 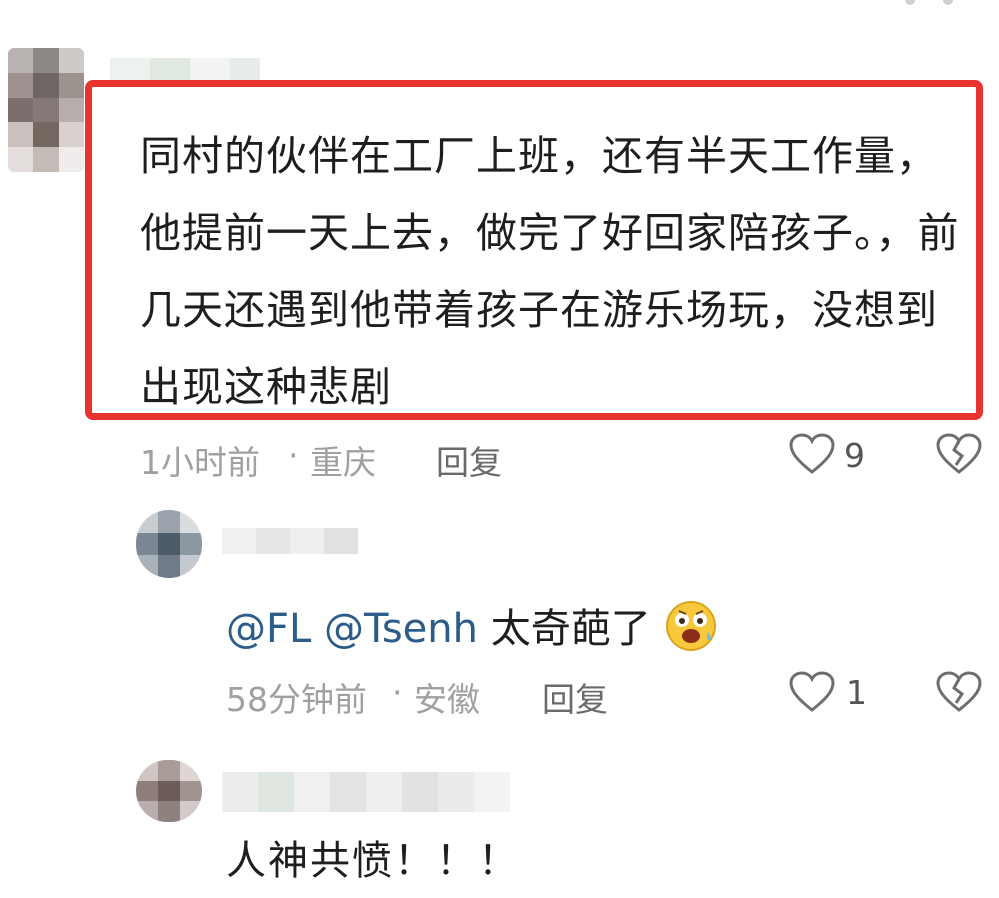 I want to click on reply-content: @FL @Tsenh 太奇葩了, so click(x=472, y=626).